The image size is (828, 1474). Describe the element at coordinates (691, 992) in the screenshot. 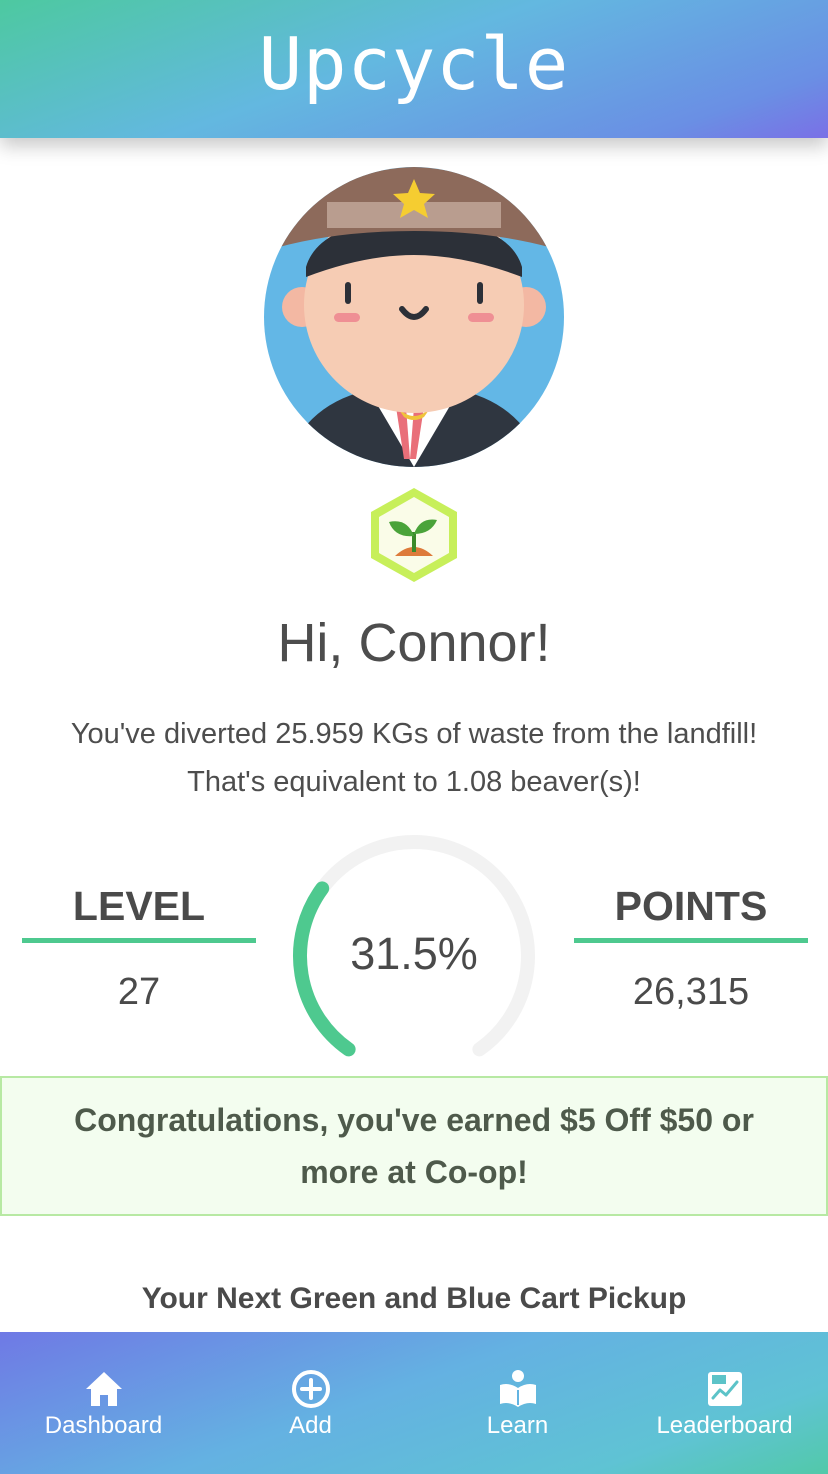

I see `points-value: 26,315` at that location.